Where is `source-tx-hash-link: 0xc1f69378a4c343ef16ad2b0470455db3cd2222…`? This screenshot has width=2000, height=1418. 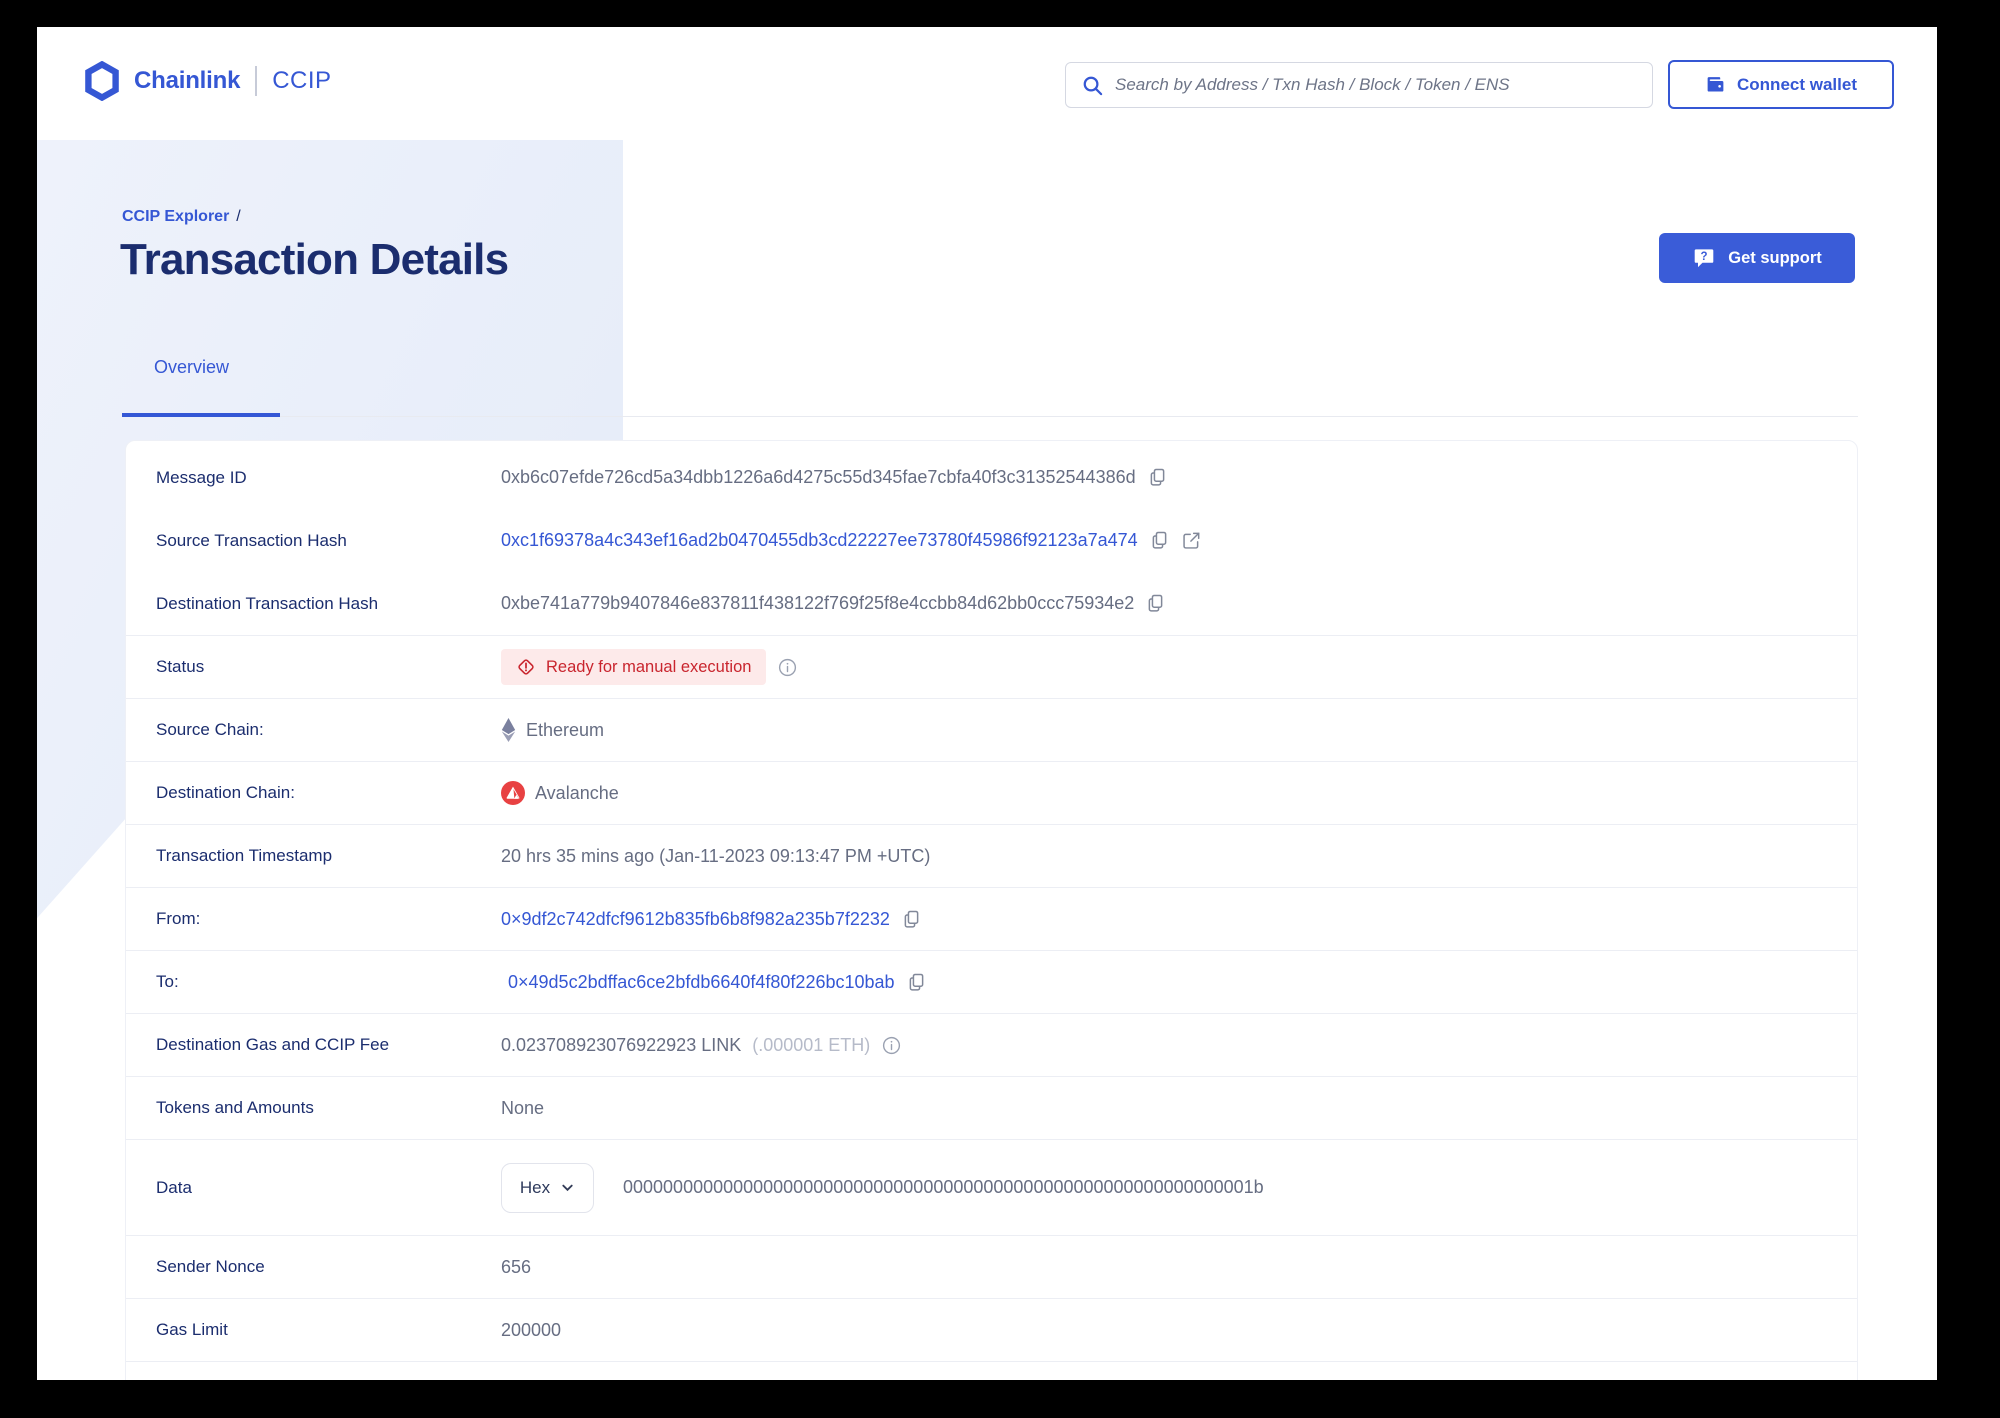 source-tx-hash-link: 0xc1f69378a4c343ef16ad2b0470455db3cd2222… is located at coordinates (819, 540).